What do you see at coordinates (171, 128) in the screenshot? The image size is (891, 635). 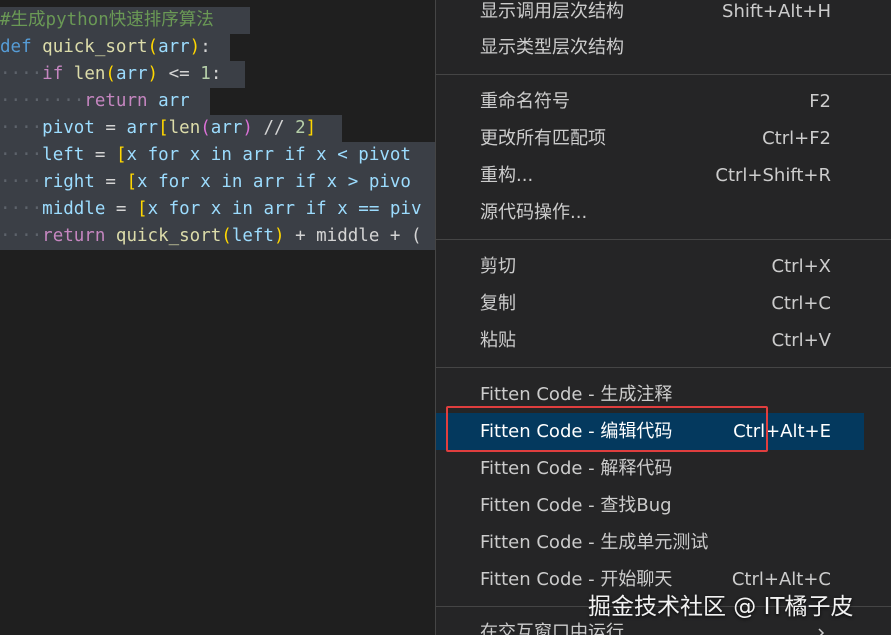 I see `code-line-5: ····pivot = arr[len(arr) // 2]` at bounding box center [171, 128].